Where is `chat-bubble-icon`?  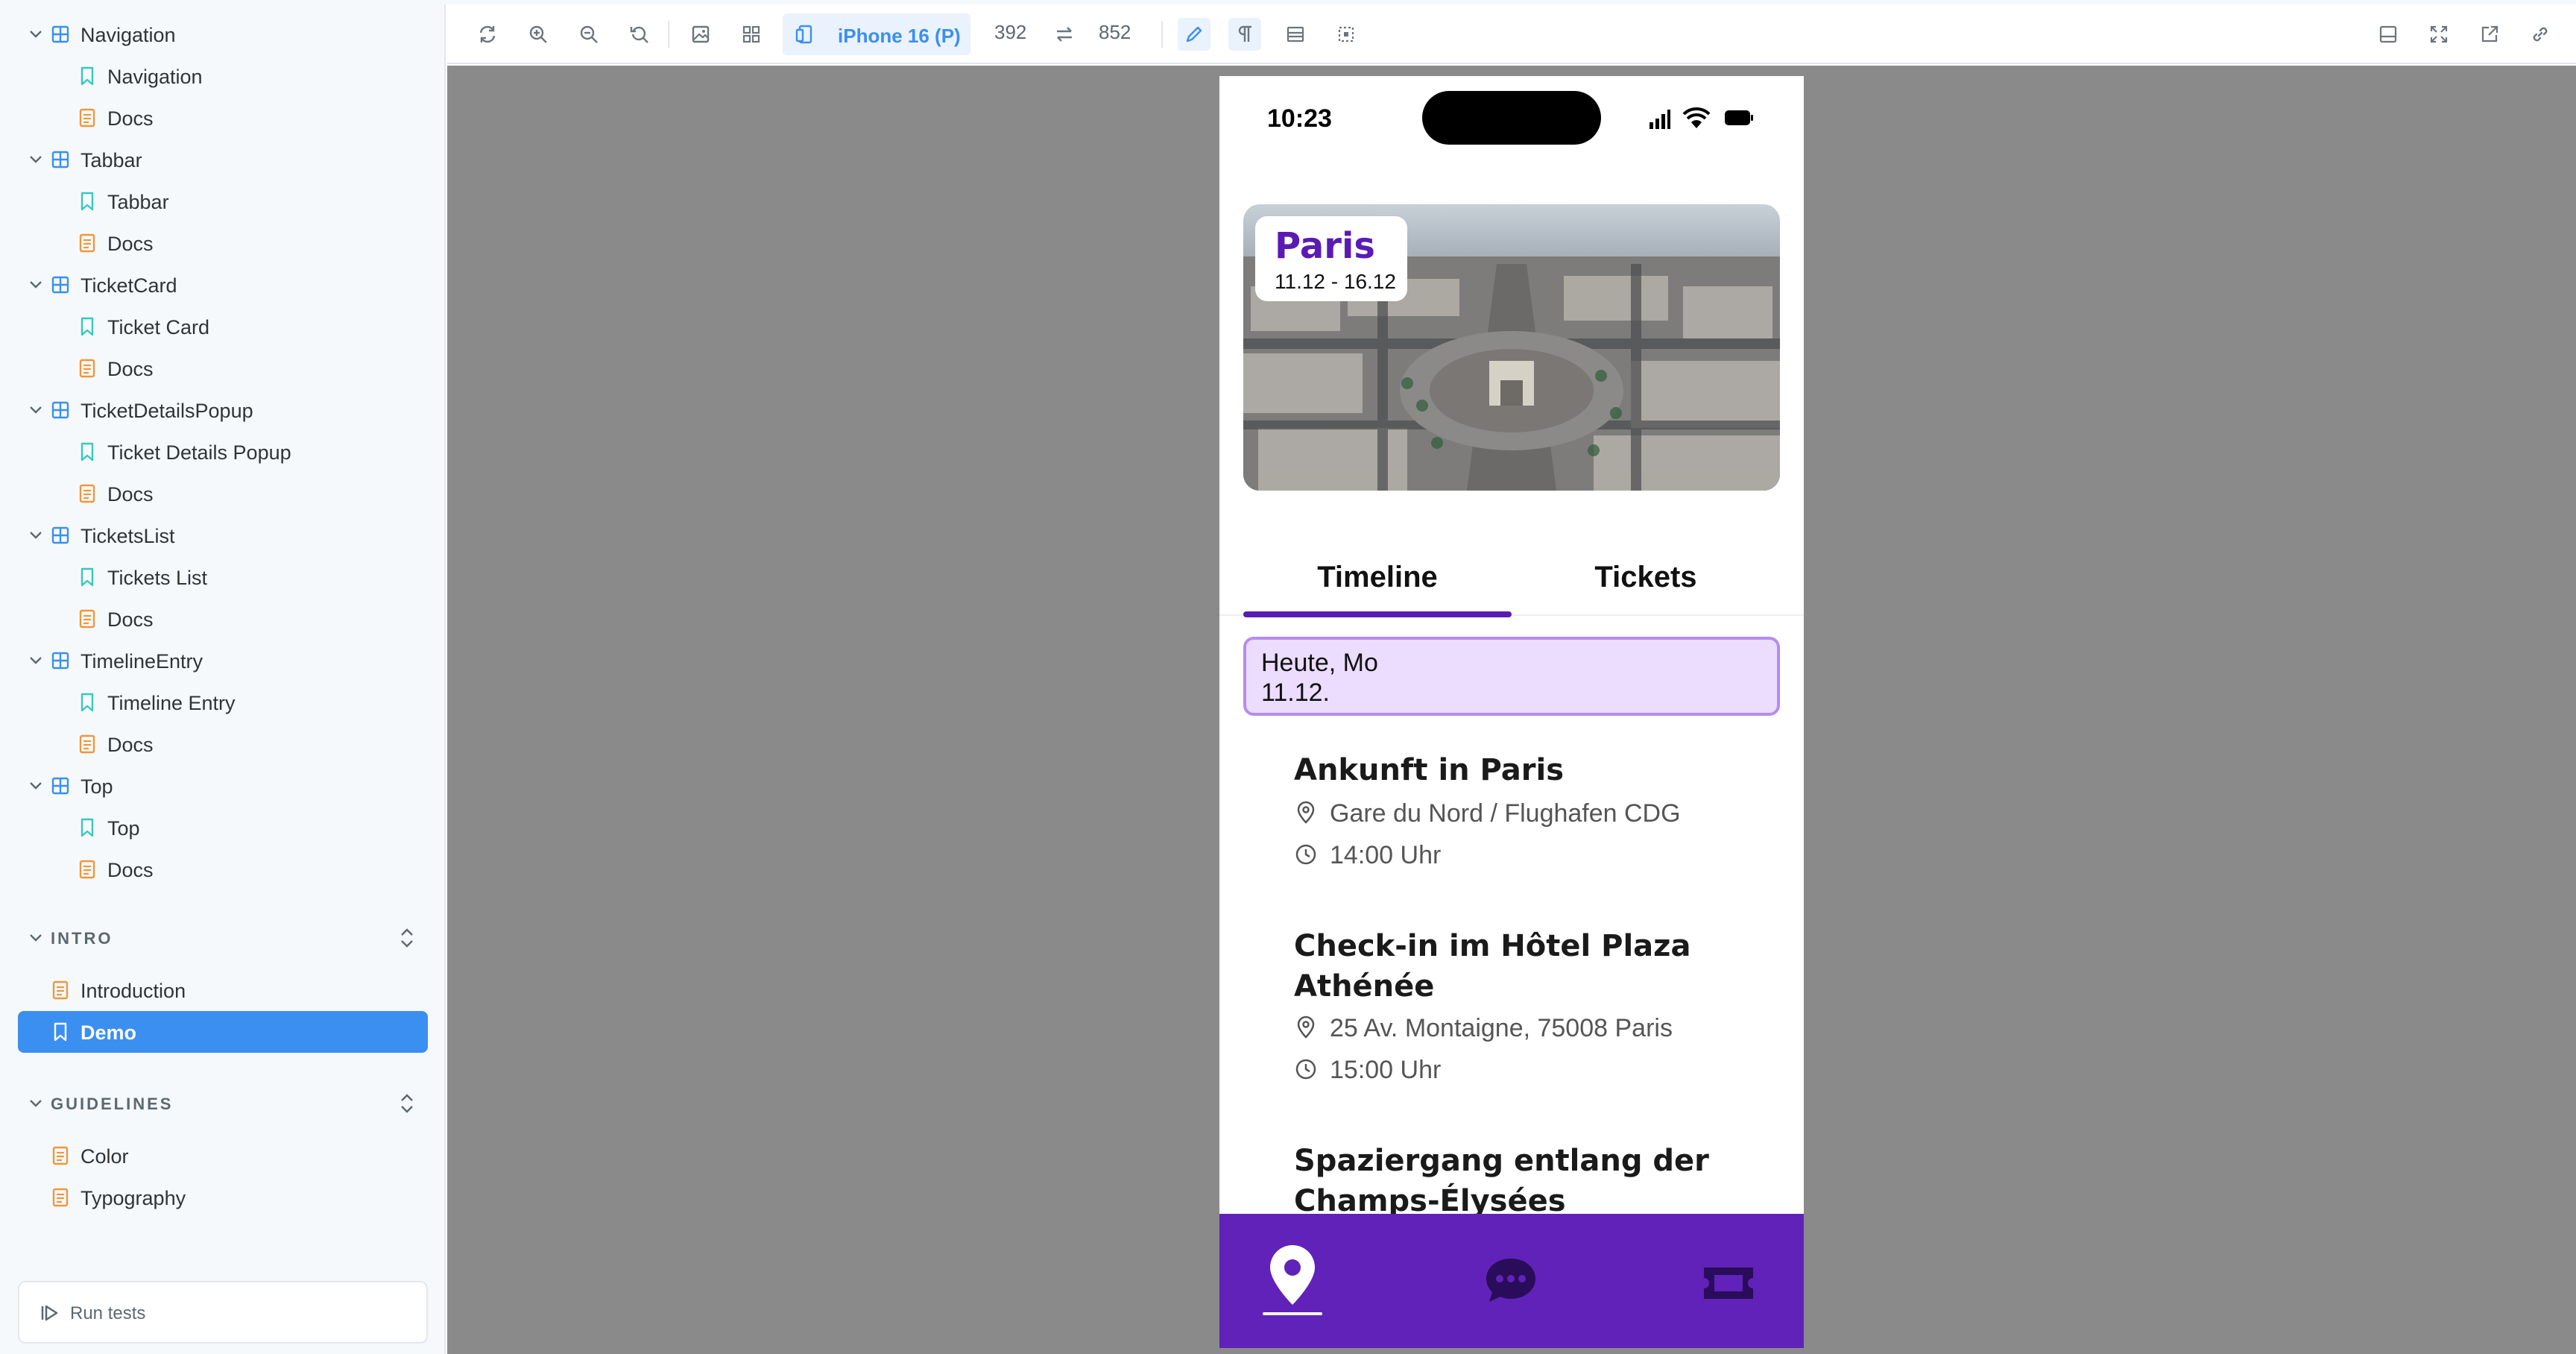
chat-bubble-icon is located at coordinates (1510, 1280).